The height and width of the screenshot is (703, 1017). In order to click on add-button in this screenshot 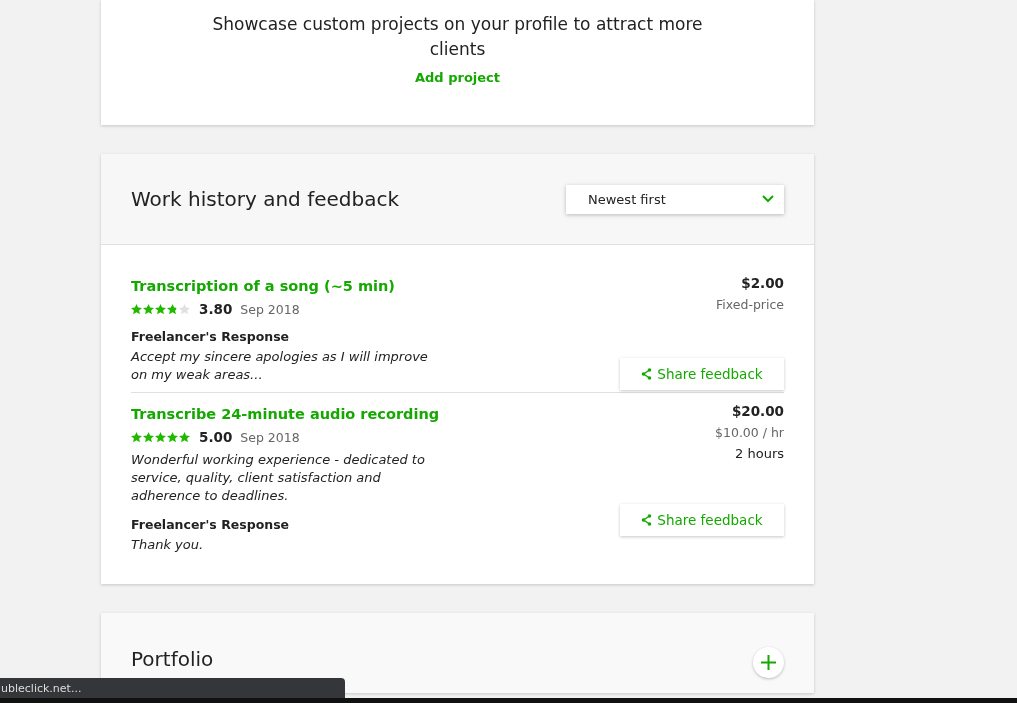, I will do `click(768, 662)`.